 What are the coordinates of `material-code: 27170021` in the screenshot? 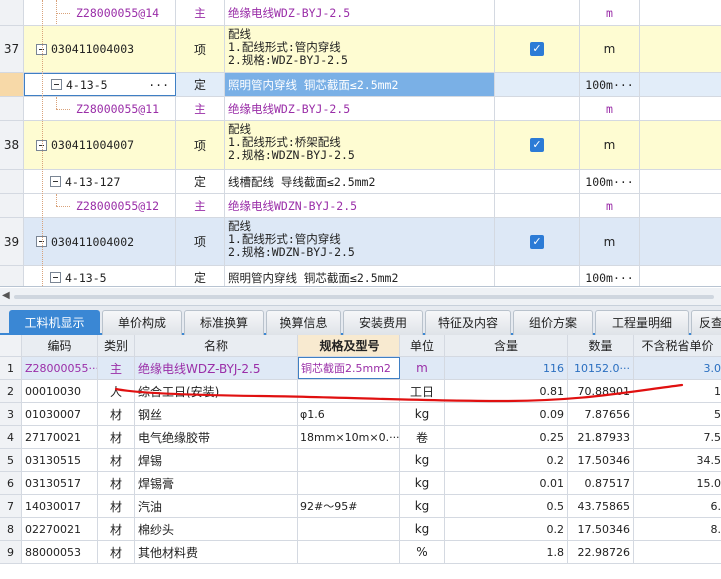 It's located at (60, 437).